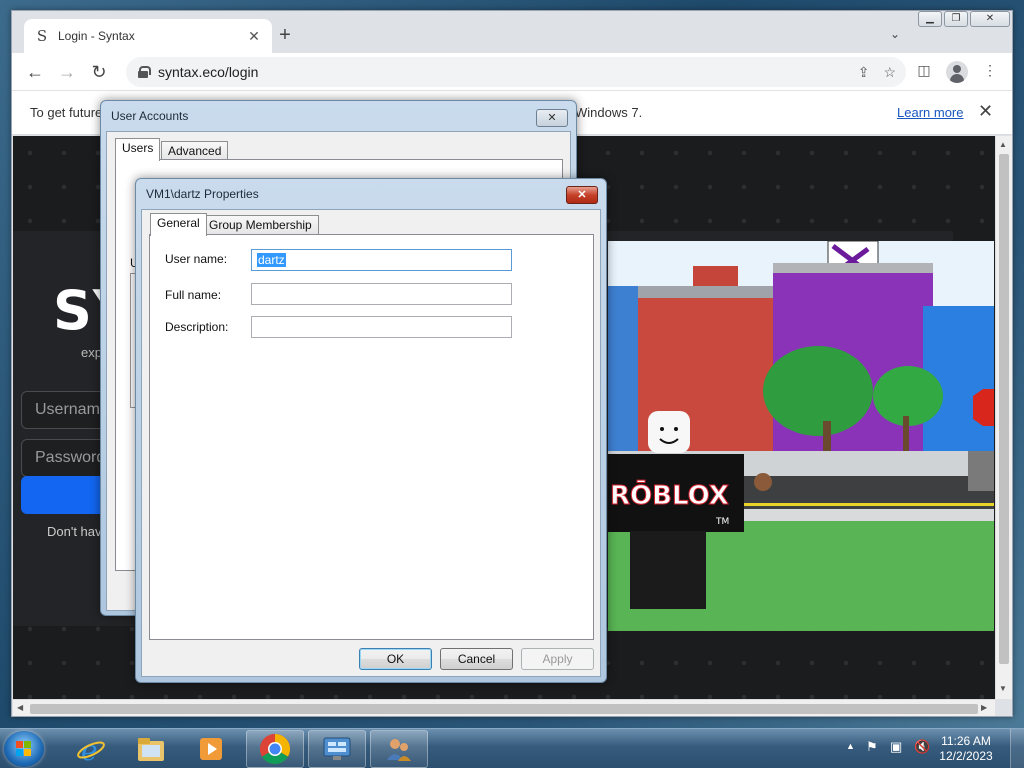  Describe the element at coordinates (476, 659) in the screenshot. I see `cancel-button: Cancel` at that location.